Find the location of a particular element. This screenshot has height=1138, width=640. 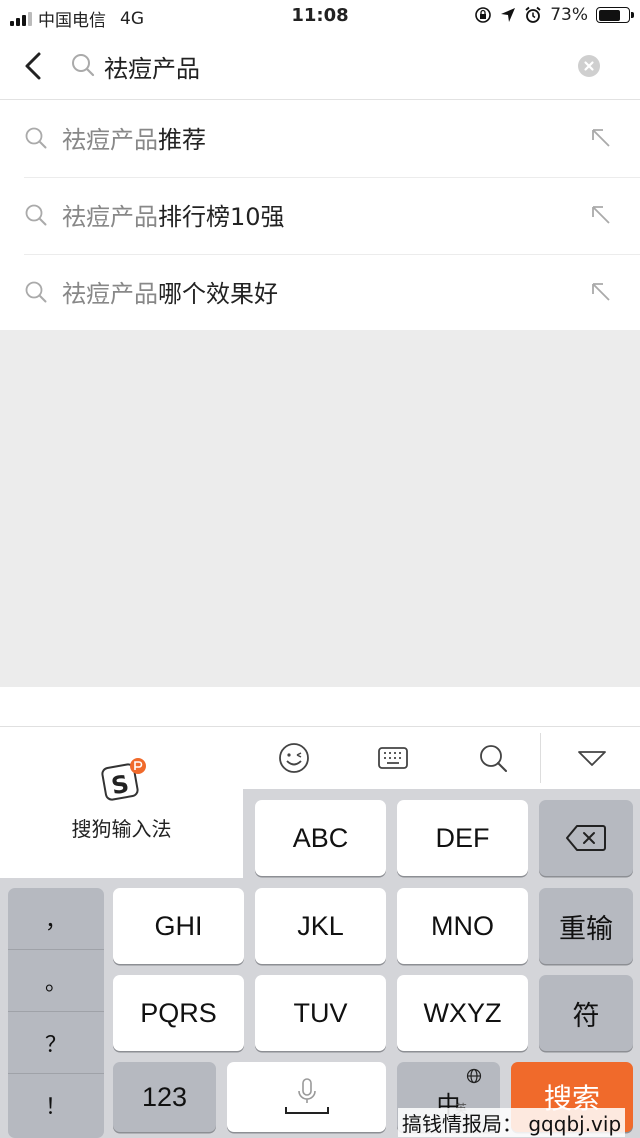

backspace-button is located at coordinates (586, 838).